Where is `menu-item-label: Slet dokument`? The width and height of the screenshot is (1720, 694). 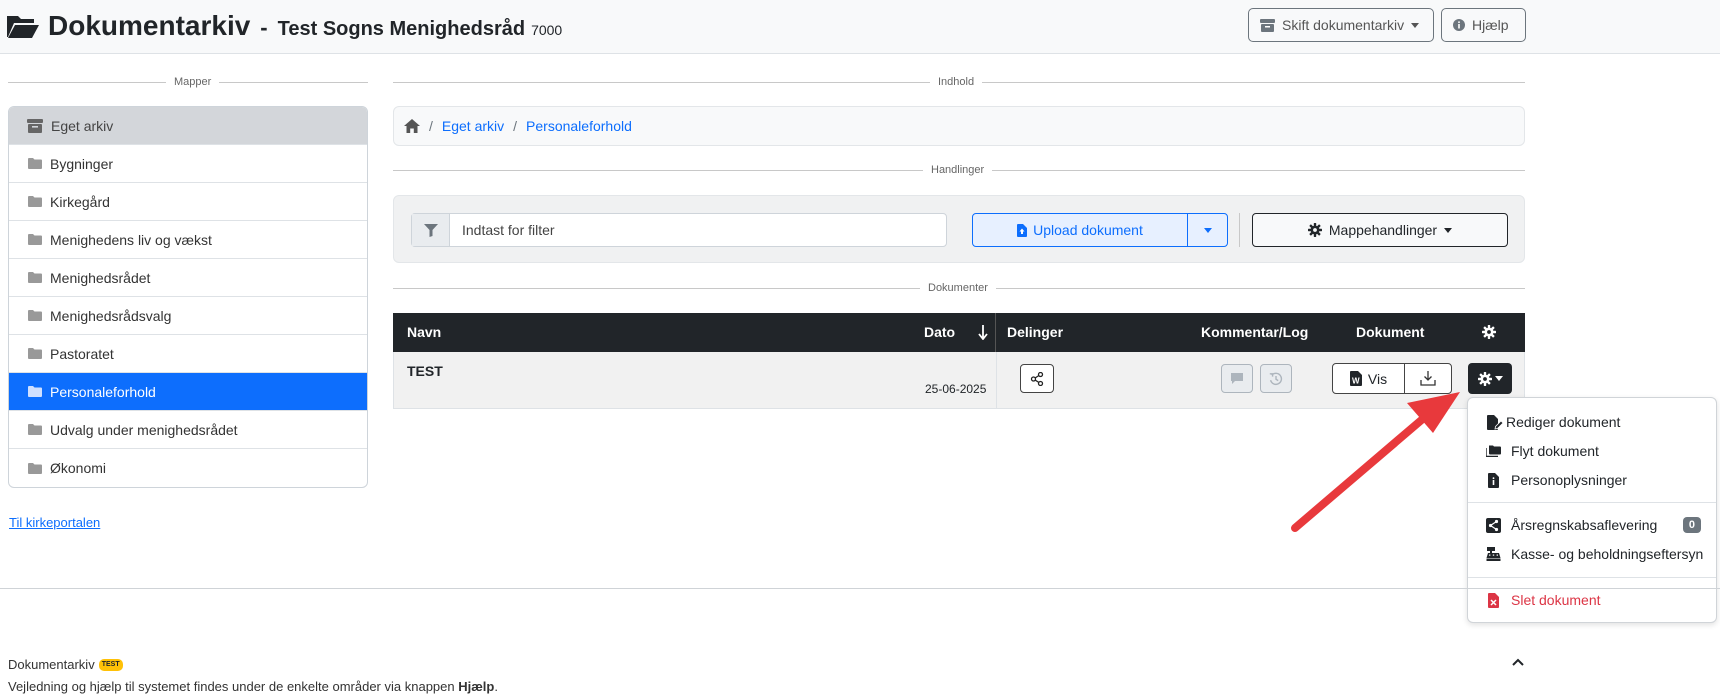
menu-item-label: Slet dokument is located at coordinates (1556, 600).